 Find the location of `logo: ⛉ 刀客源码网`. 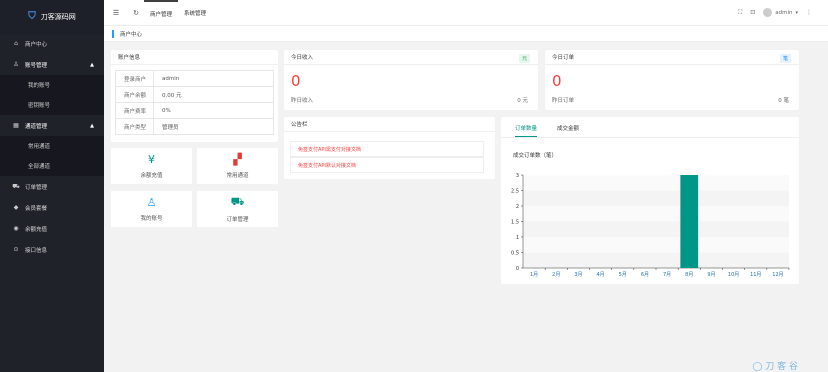

logo: ⛉ 刀客源码网 is located at coordinates (52, 16).